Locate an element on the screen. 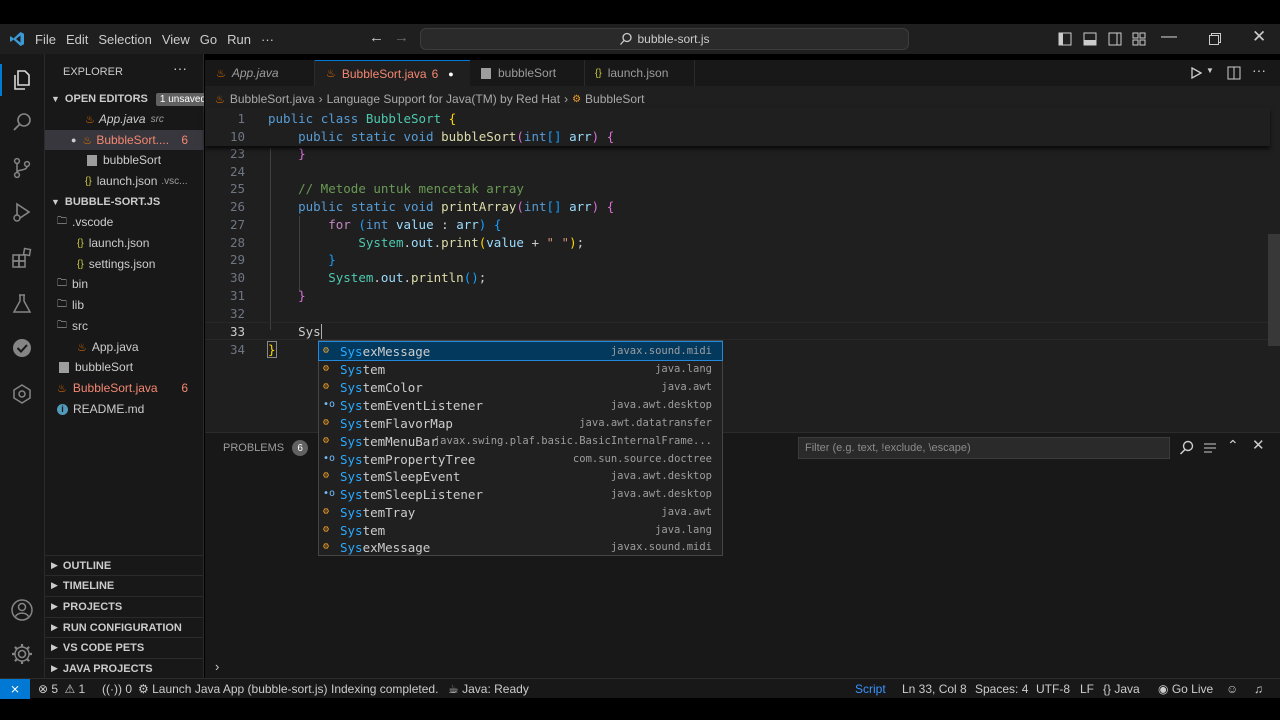 This screenshot has height=720, width=1280. code-line-27: 27 for (int value : arr) { is located at coordinates (737, 224).